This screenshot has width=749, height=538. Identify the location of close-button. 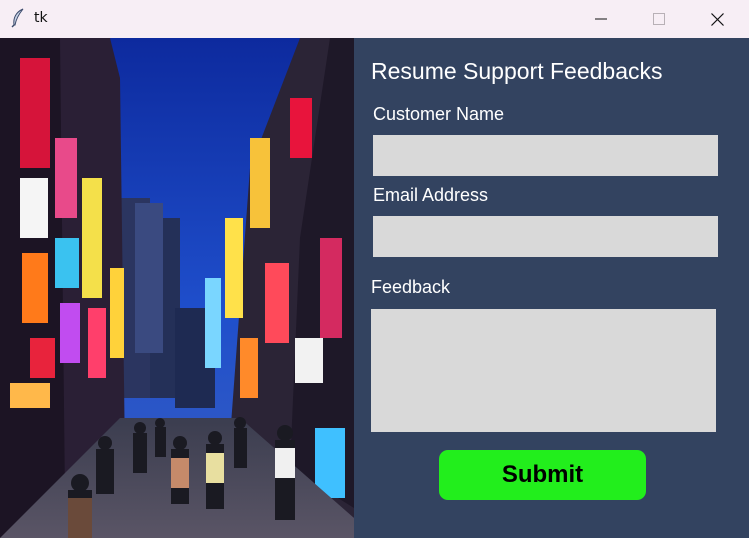
(717, 19).